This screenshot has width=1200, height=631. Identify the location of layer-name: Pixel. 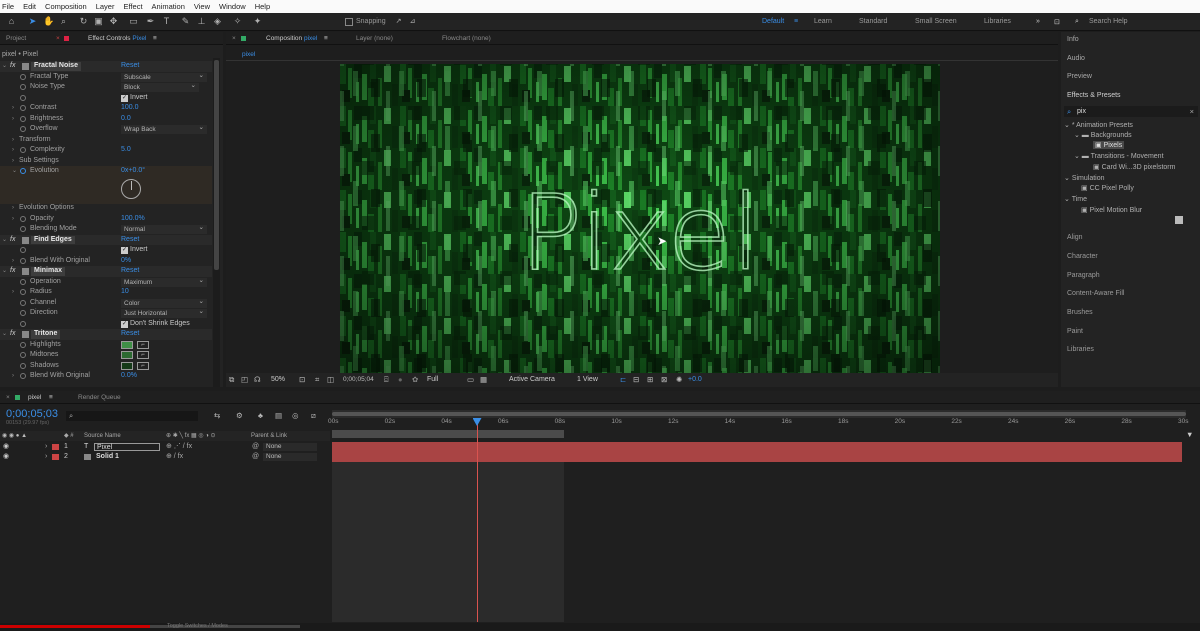
(127, 447).